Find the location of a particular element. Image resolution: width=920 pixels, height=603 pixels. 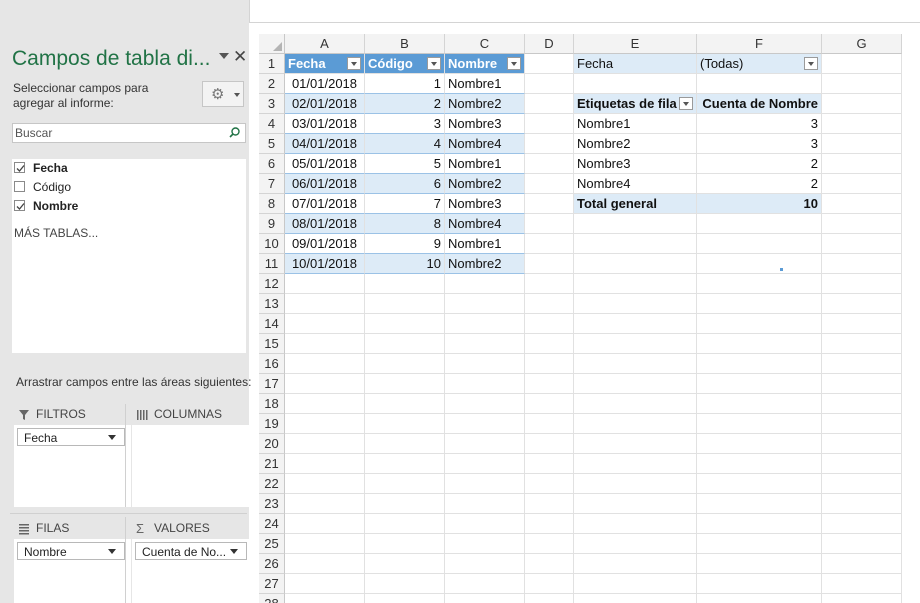

row-header-18: 18 is located at coordinates (272, 404).